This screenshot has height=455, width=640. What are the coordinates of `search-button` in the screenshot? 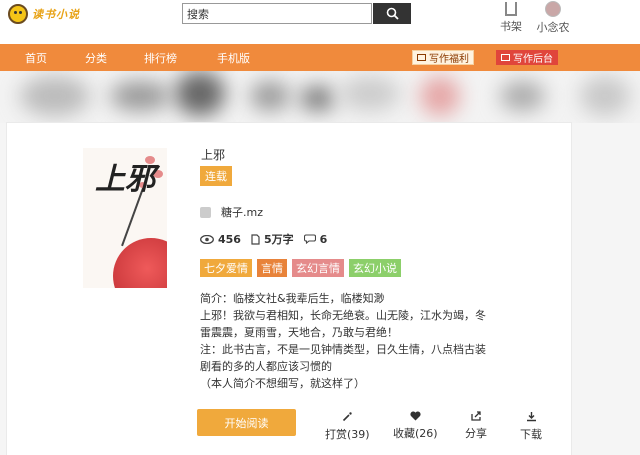 It's located at (392, 13).